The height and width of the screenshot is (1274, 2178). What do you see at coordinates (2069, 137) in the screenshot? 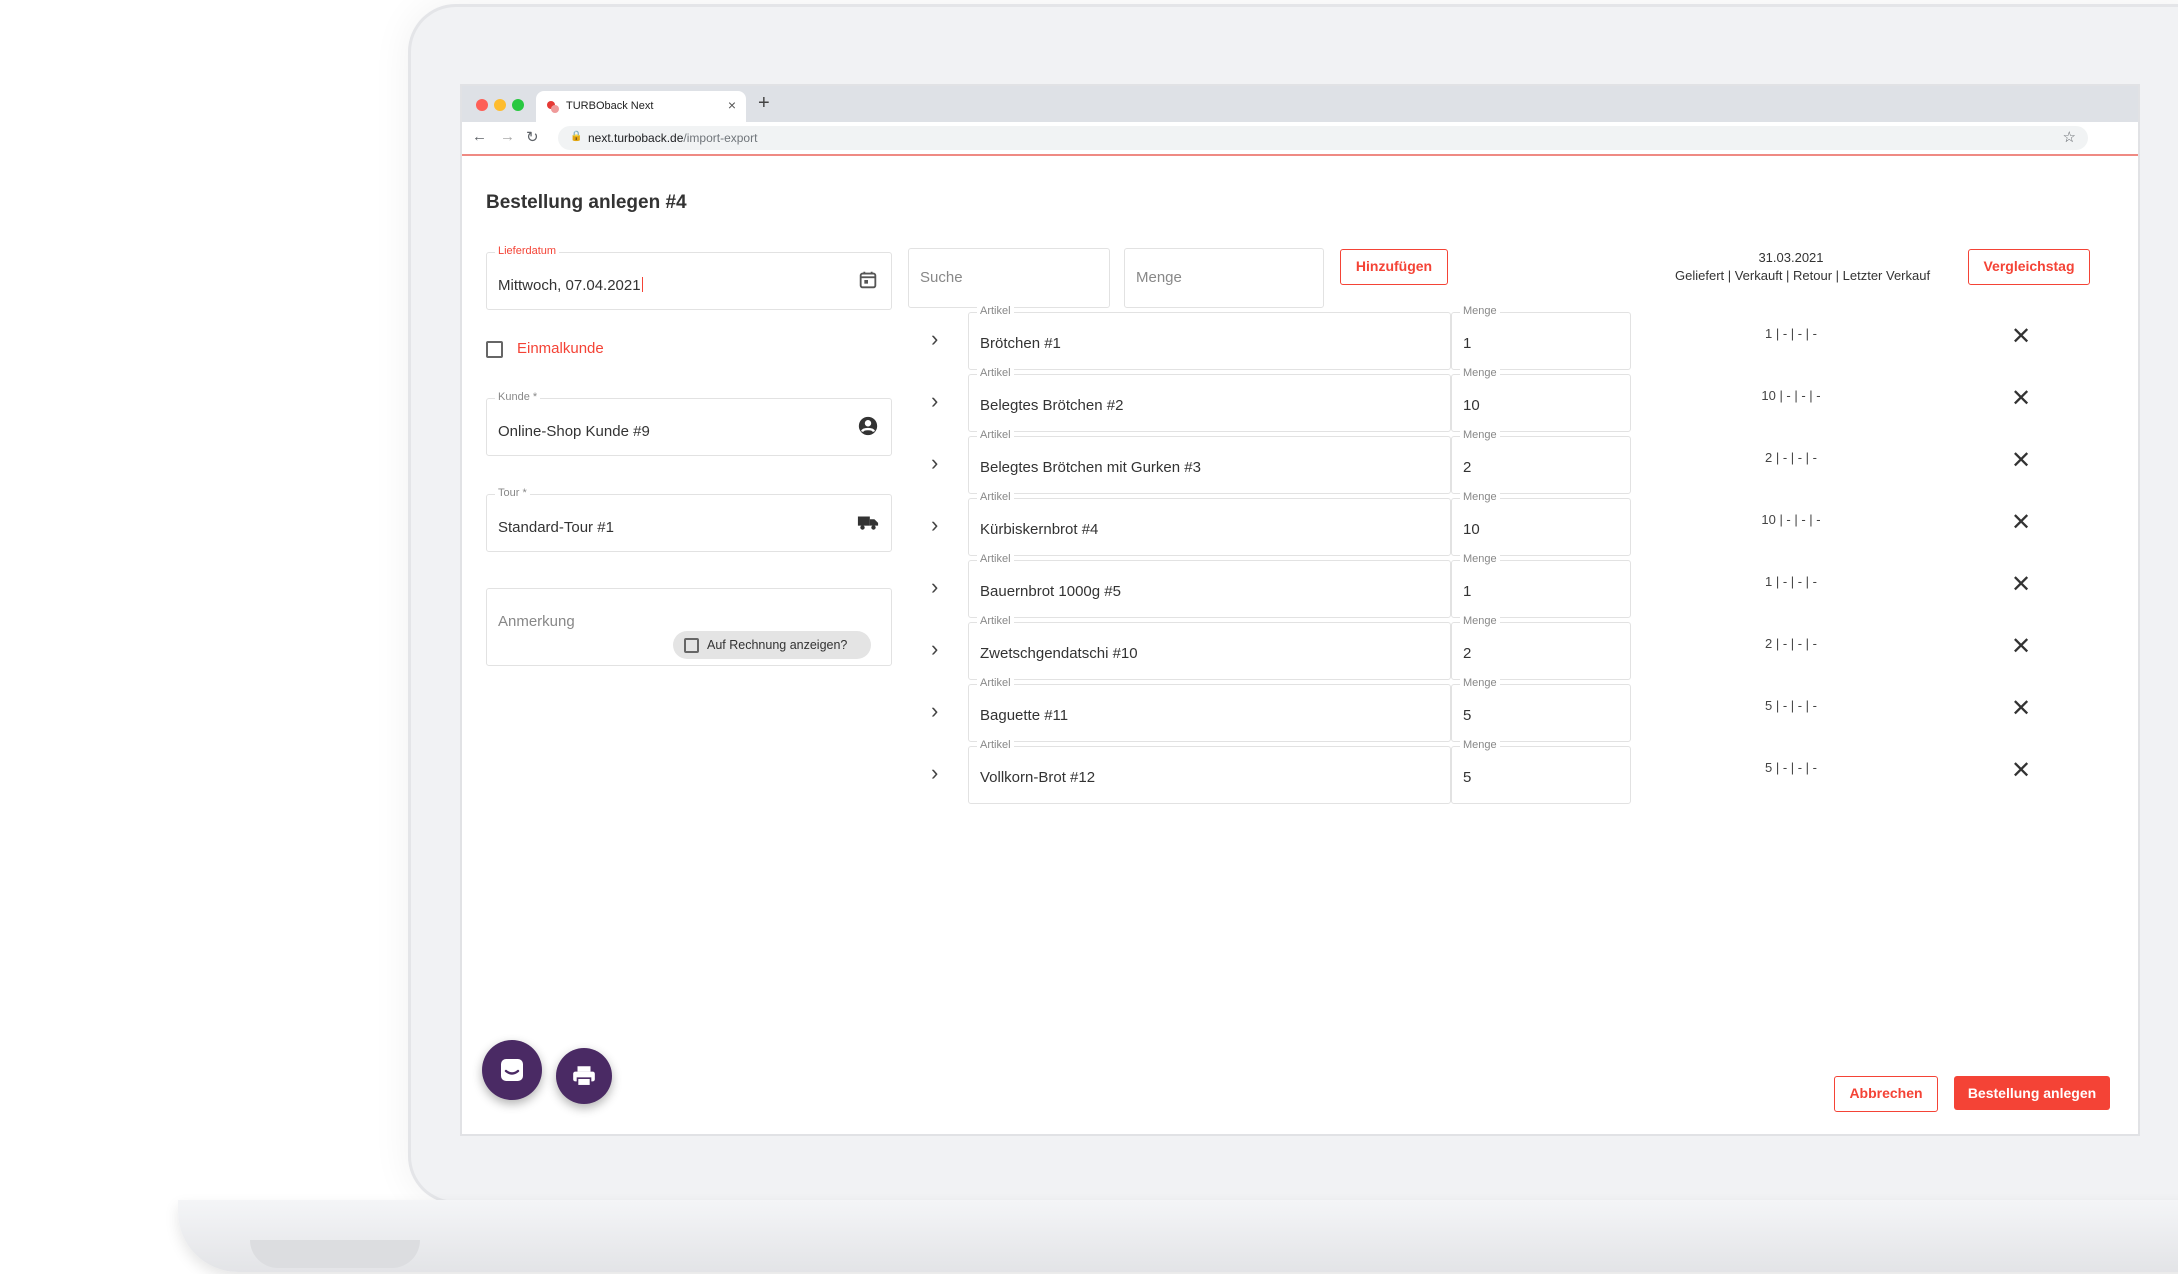
I see `bookmark-star-icon: ☆` at bounding box center [2069, 137].